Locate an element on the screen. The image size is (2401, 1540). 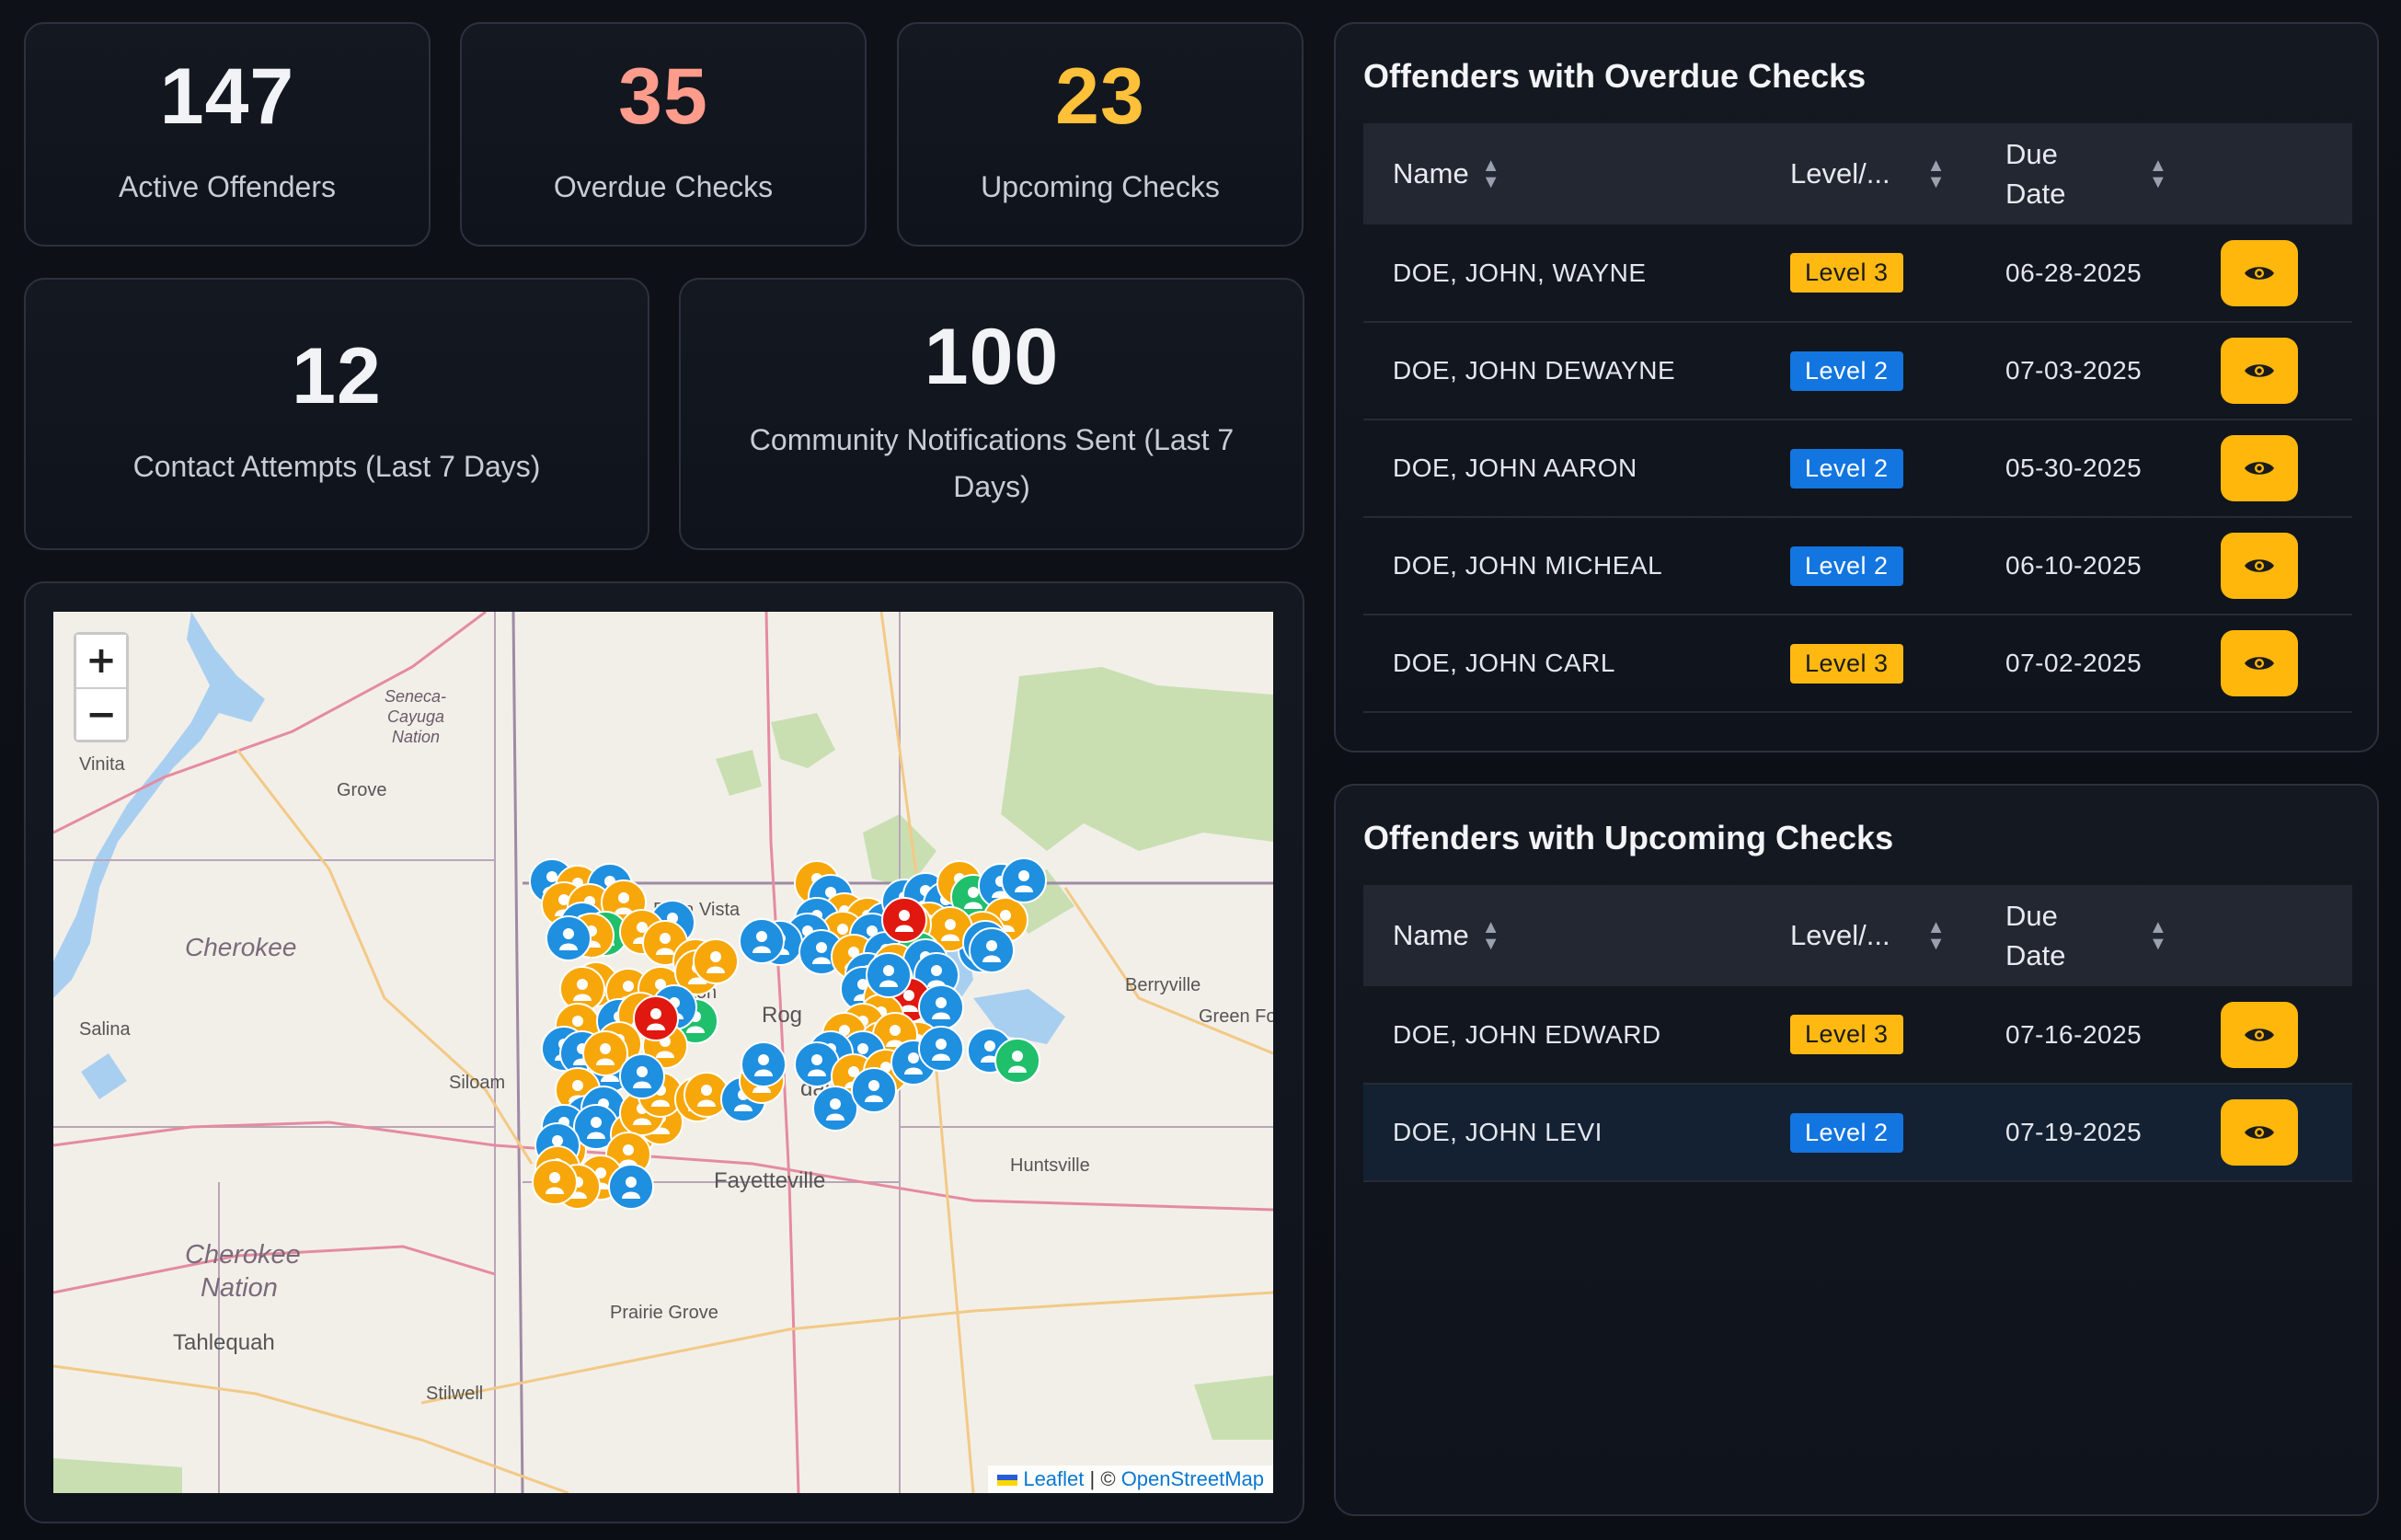
col-action-header is located at coordinates (2286, 935).